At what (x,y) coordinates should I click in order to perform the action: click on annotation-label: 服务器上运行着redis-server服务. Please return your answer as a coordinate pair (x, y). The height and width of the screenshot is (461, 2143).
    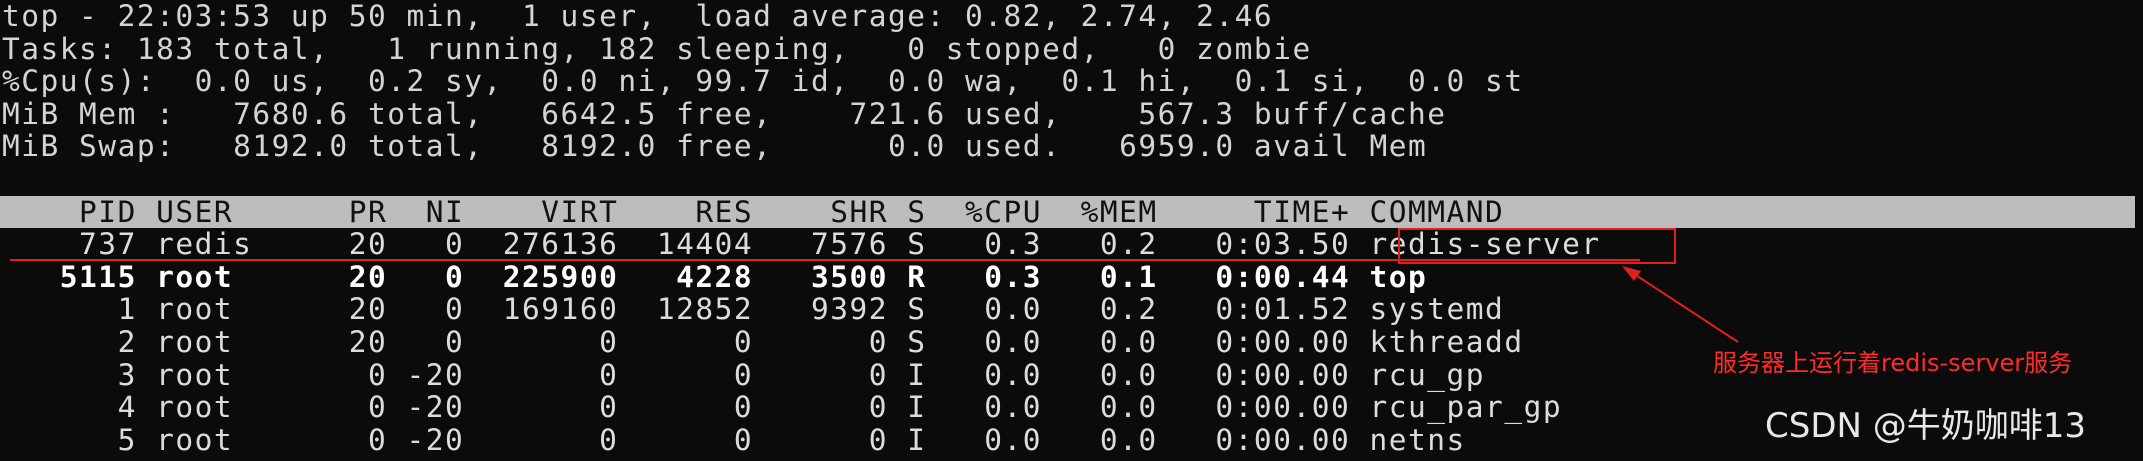
    Looking at the image, I should click on (1893, 363).